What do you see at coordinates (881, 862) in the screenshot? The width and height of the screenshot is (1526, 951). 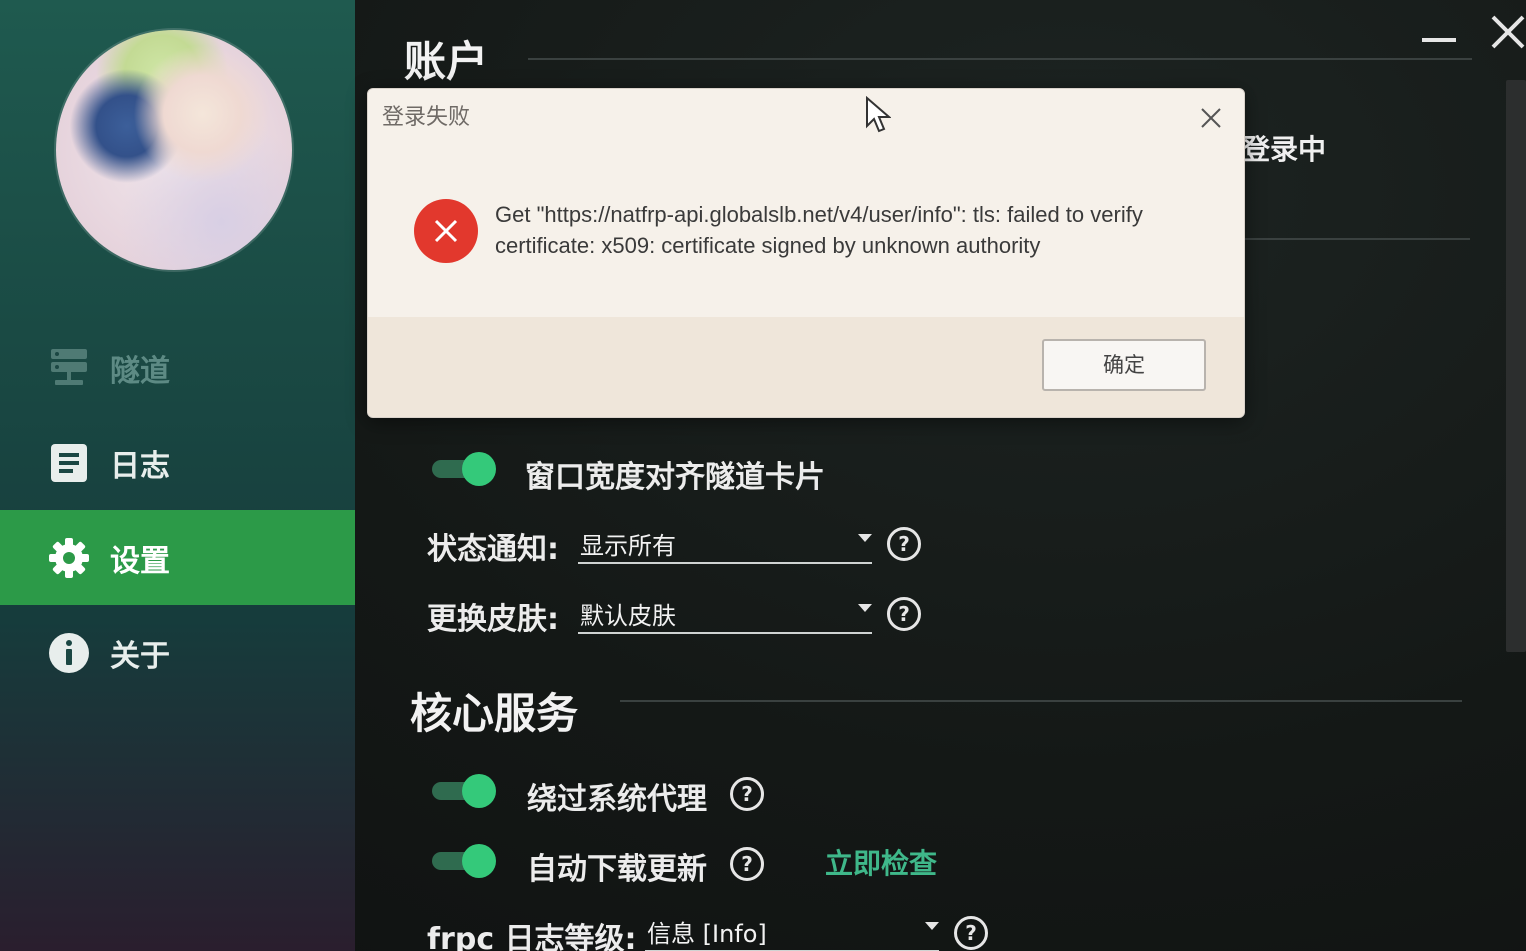 I see `check-now-link: 立即检查` at bounding box center [881, 862].